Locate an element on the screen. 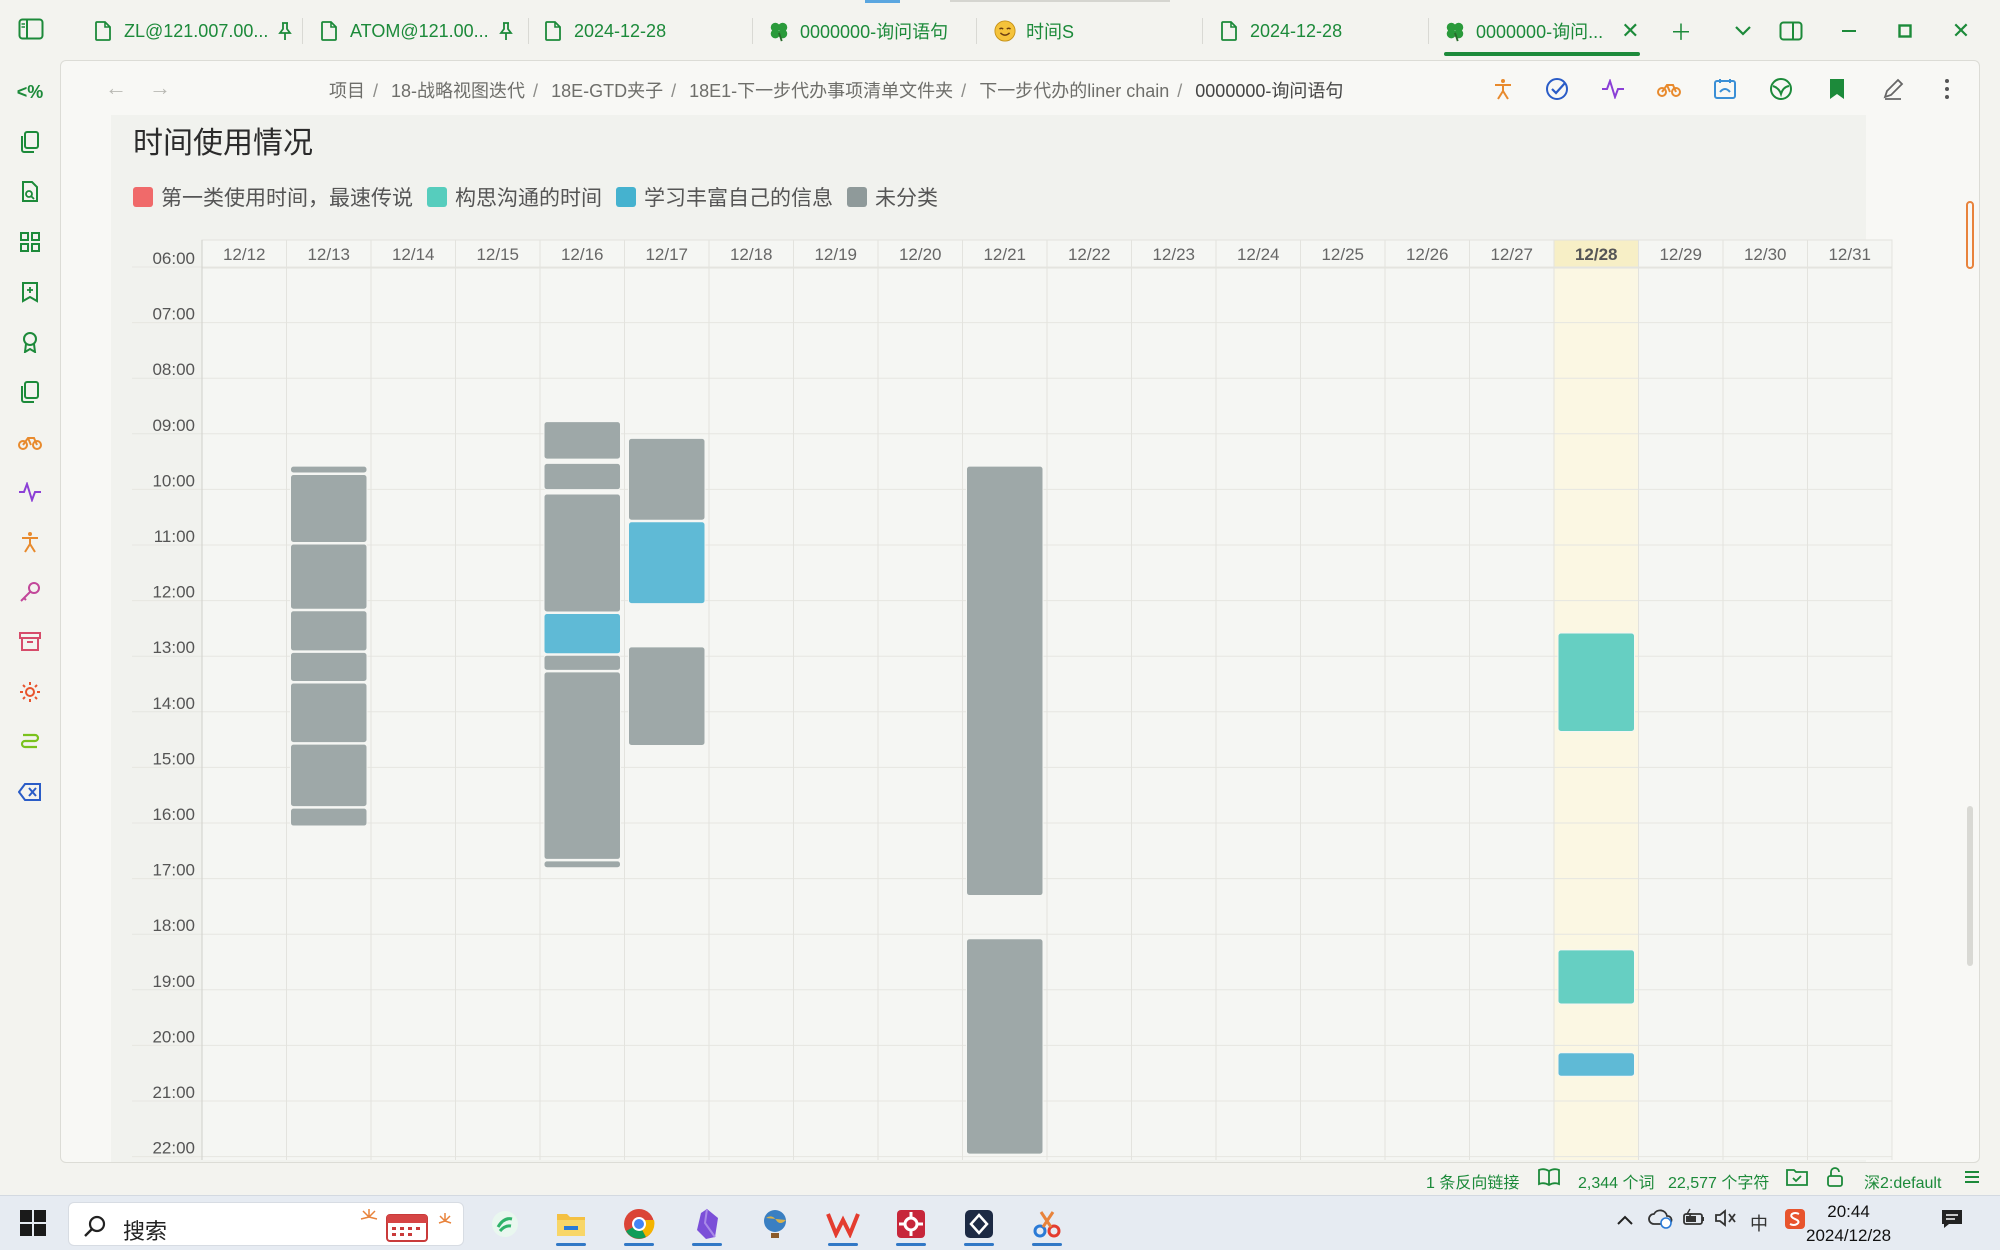 This screenshot has width=2000, height=1250. folder-check-icon is located at coordinates (1797, 1179).